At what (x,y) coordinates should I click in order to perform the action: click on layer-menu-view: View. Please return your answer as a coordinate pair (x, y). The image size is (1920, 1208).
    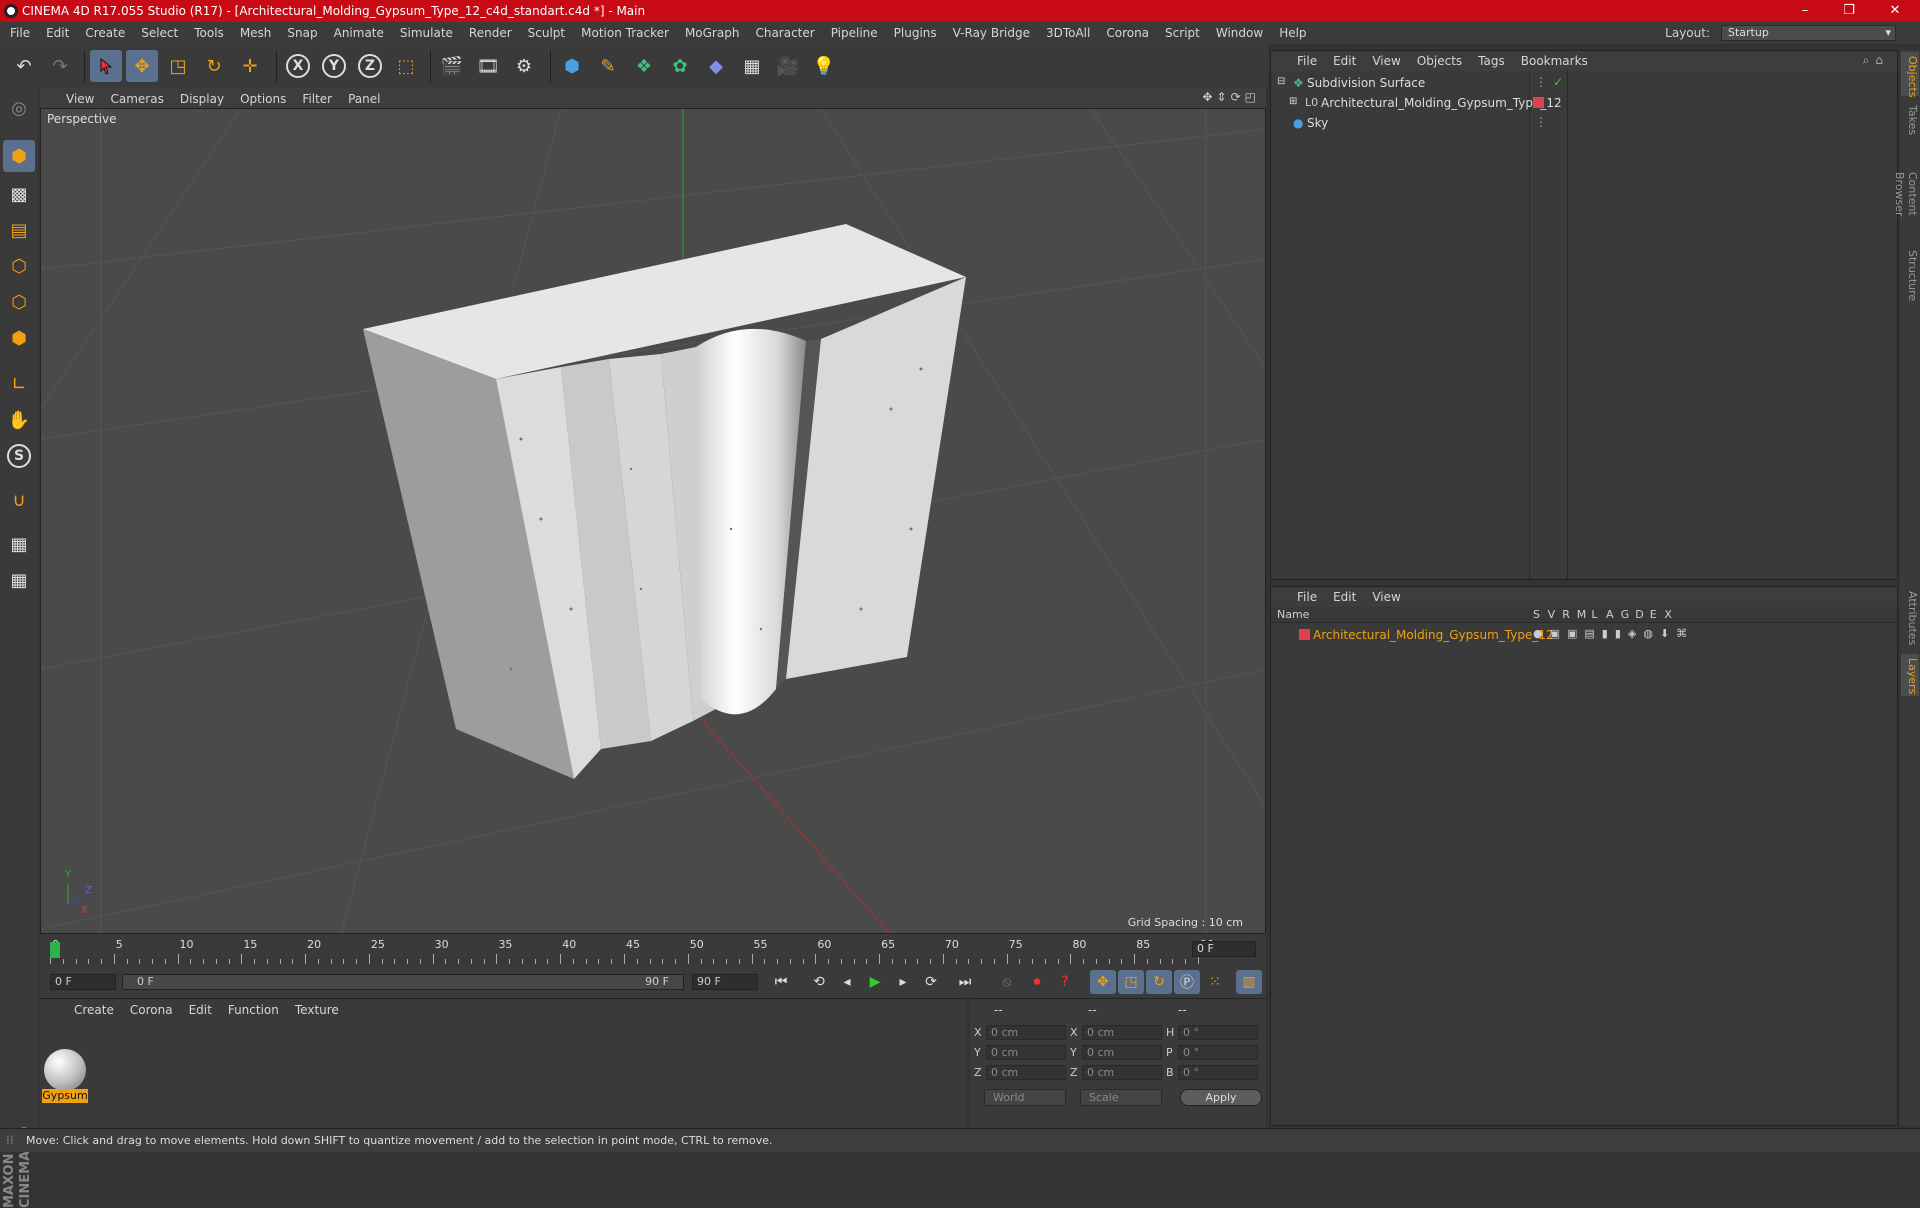
    Looking at the image, I should click on (1386, 597).